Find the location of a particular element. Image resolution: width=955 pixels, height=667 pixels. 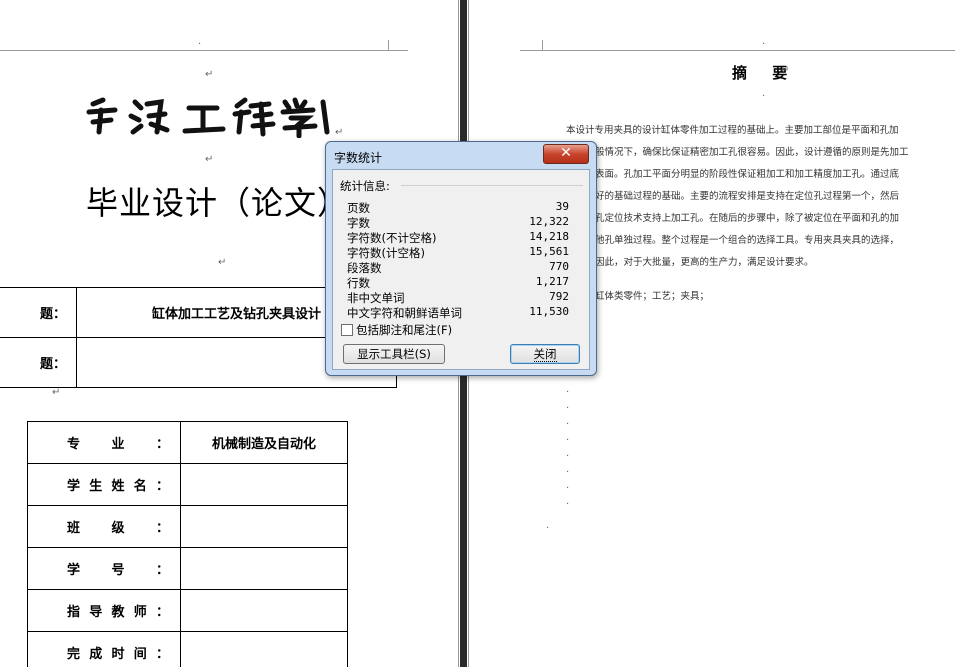

abstract-line: 他孔单独过程。整个过程是一个组合的选择工具。专用夹具夹具的选择， is located at coordinates (747, 240).